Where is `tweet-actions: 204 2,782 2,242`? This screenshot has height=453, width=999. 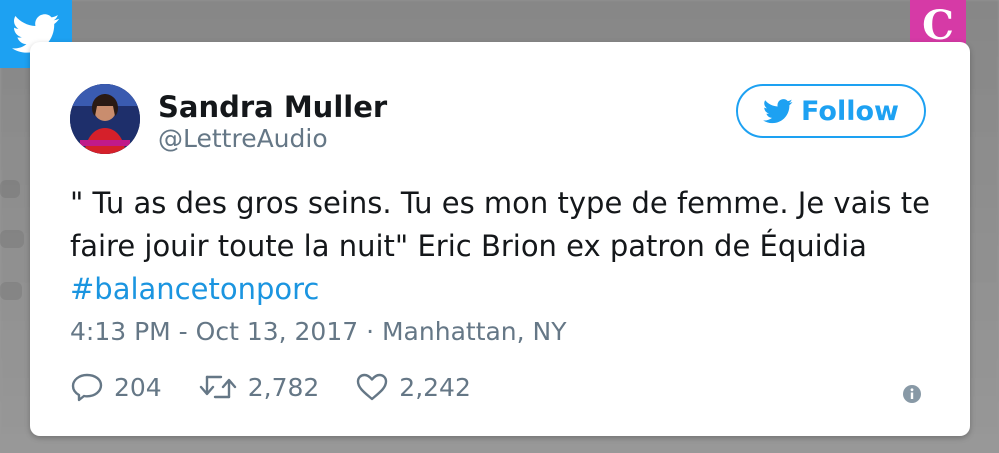
tweet-actions: 204 2,782 2,242 is located at coordinates (288, 387).